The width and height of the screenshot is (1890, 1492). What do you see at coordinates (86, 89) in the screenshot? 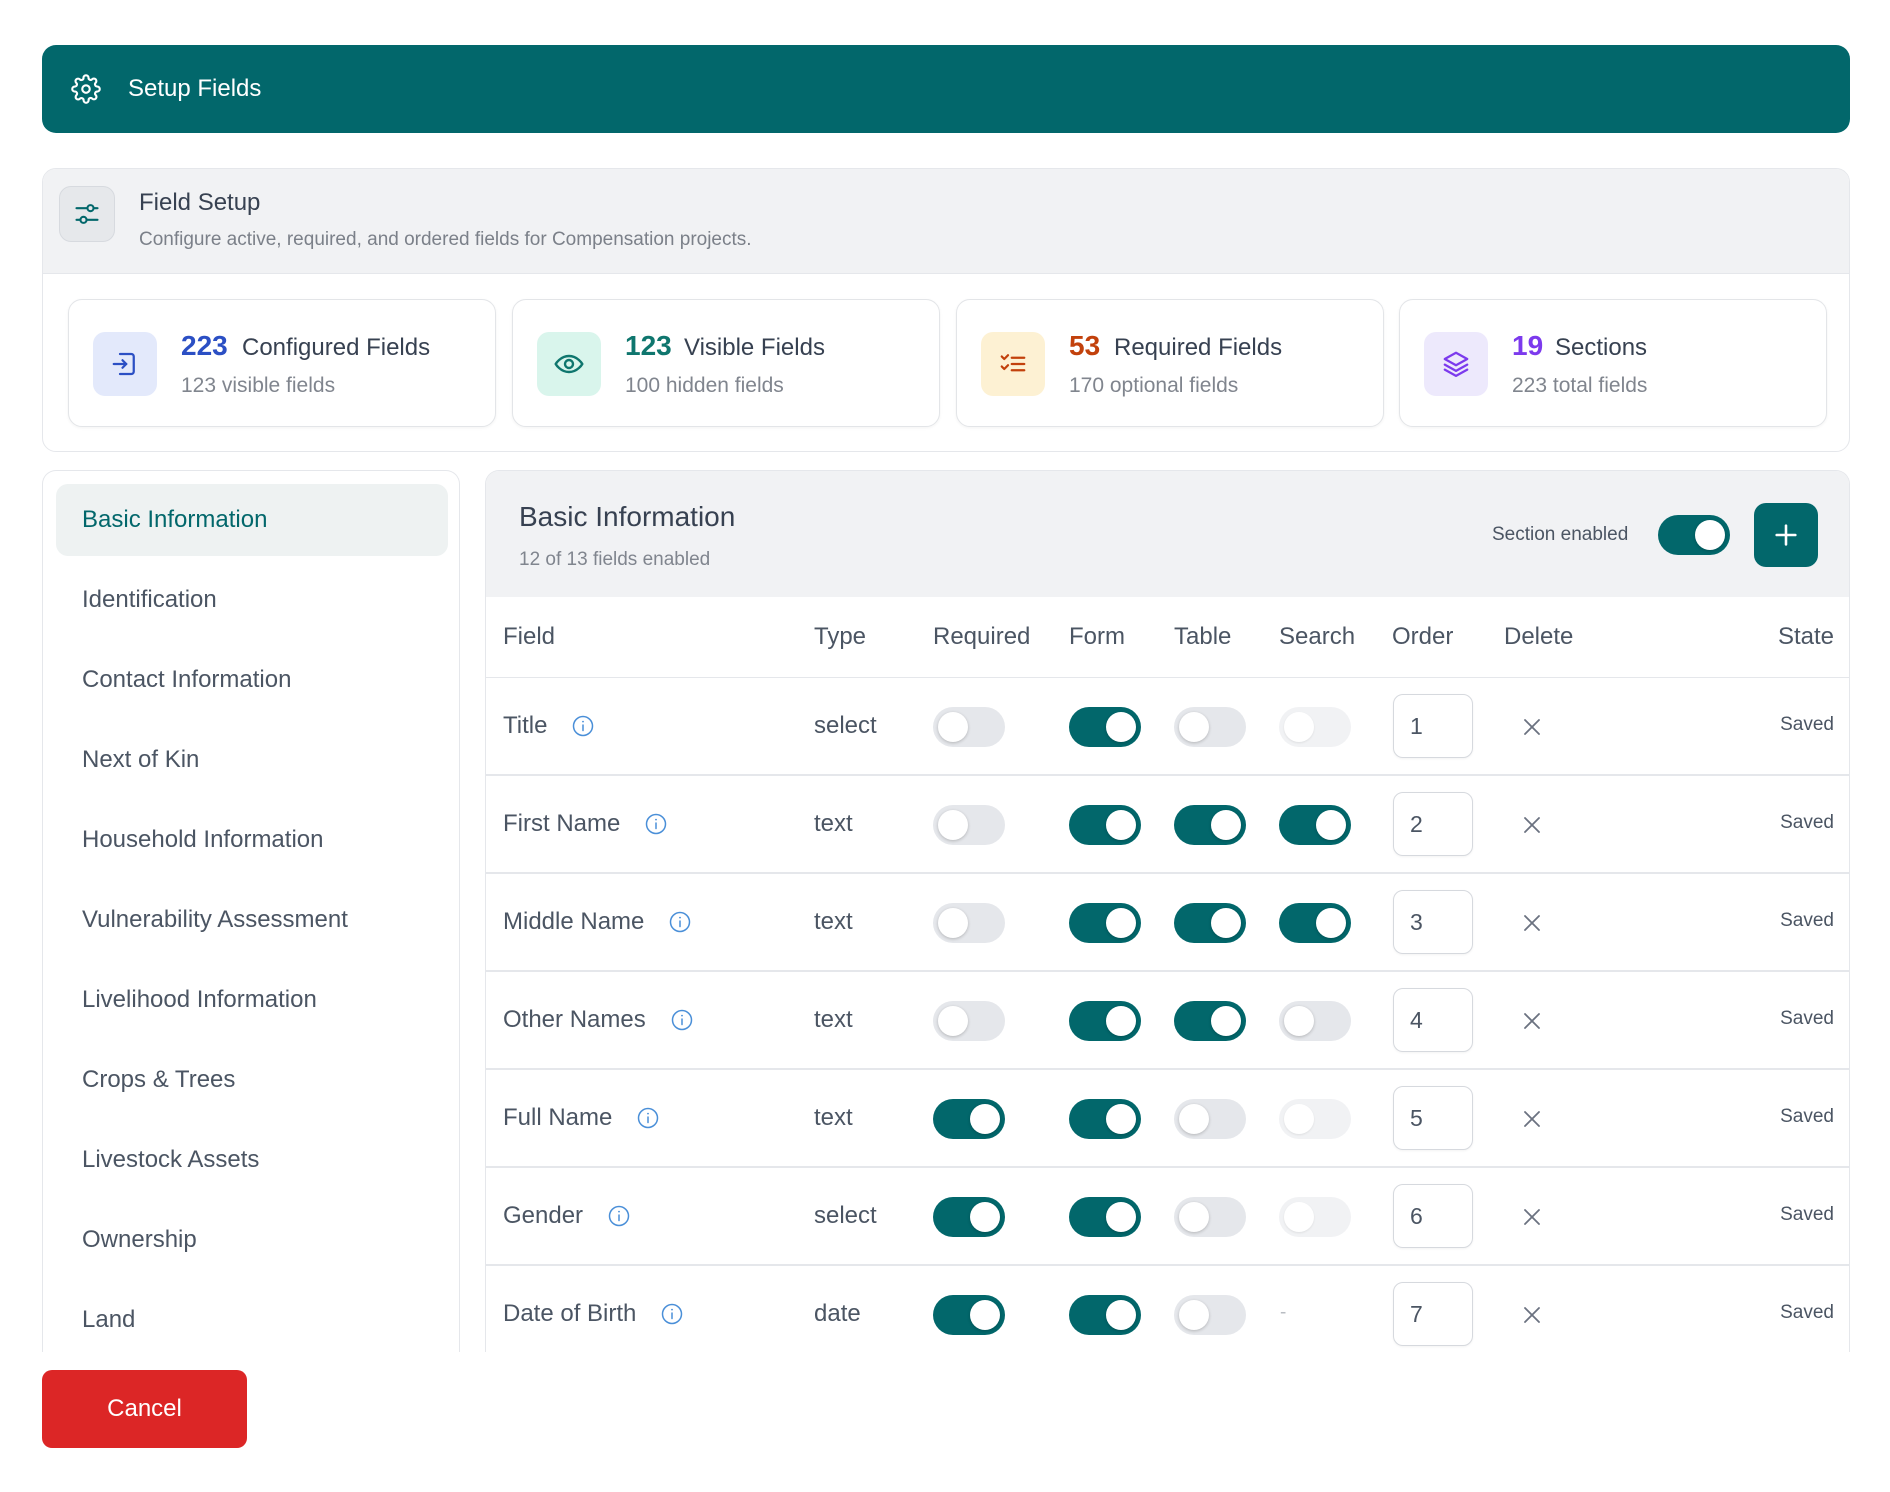
I see `gear-icon` at bounding box center [86, 89].